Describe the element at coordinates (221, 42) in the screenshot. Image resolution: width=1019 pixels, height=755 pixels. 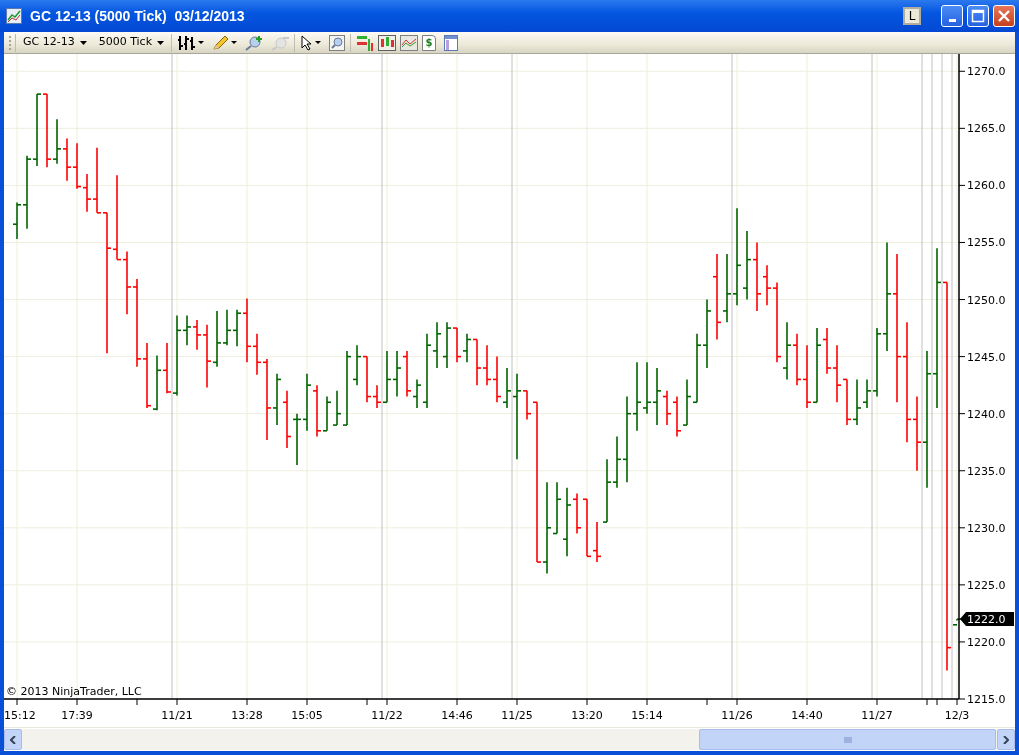
I see `pencil-icon` at that location.